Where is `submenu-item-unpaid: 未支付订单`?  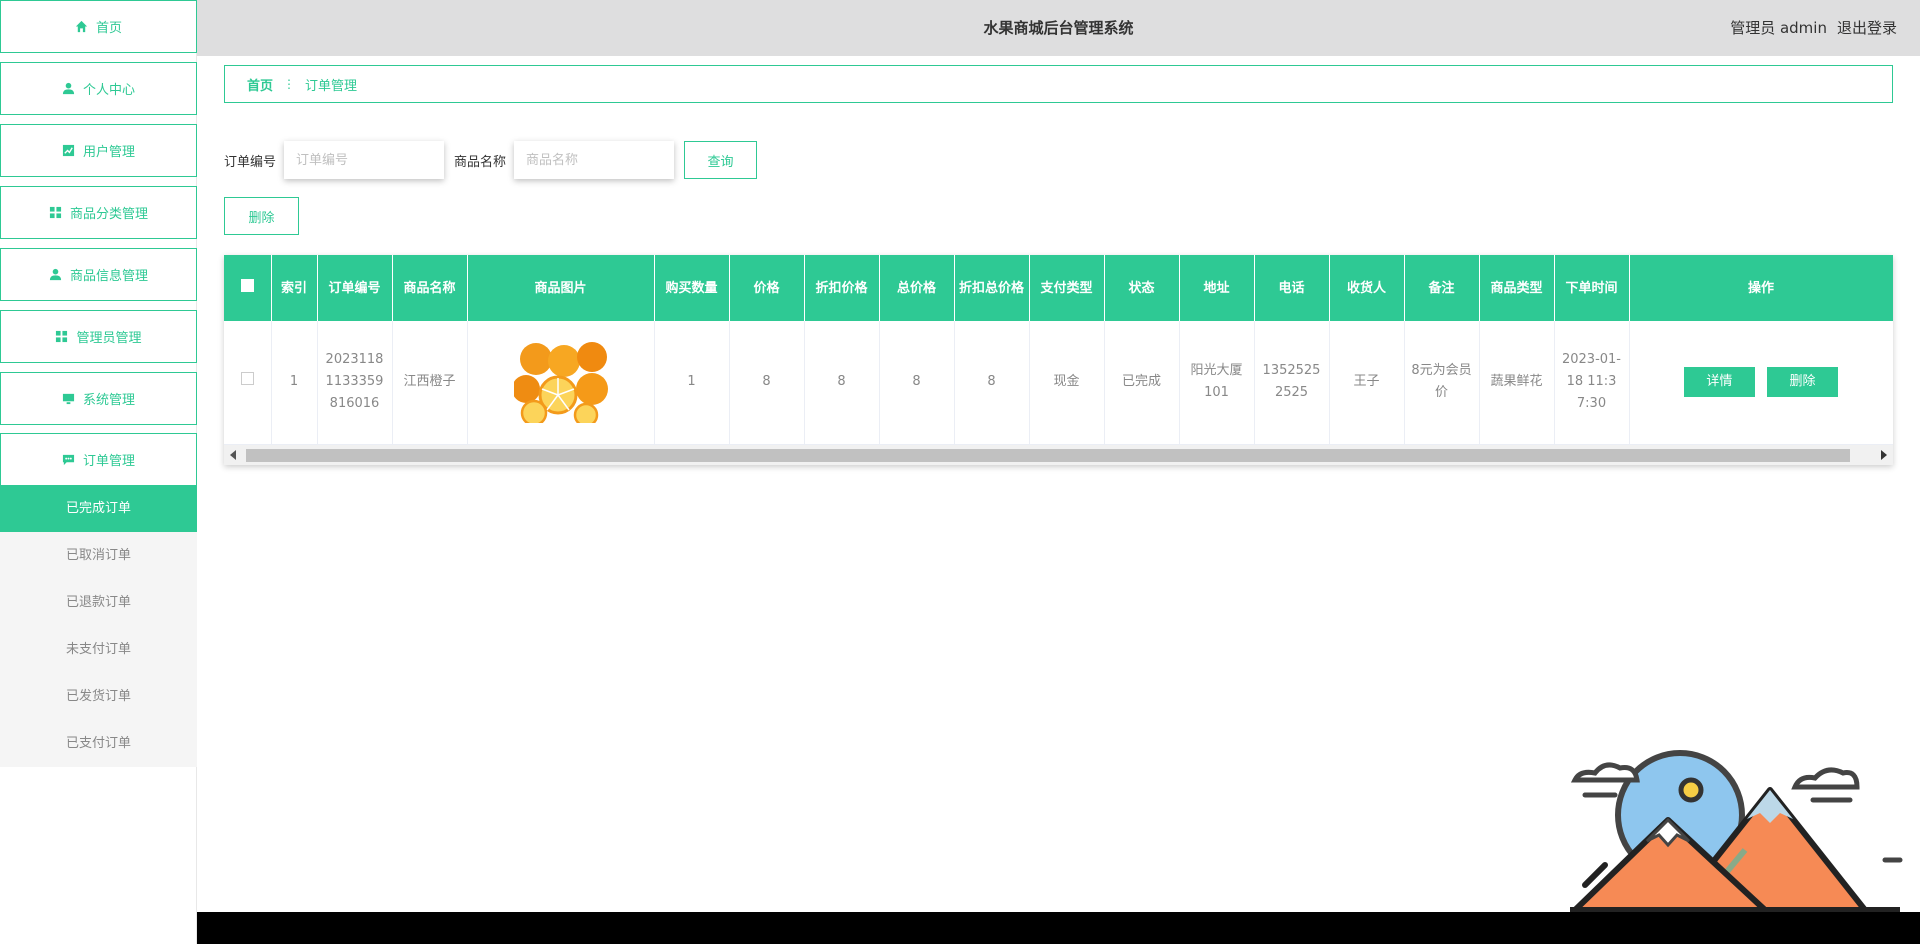
submenu-item-unpaid: 未支付订单 is located at coordinates (98, 649).